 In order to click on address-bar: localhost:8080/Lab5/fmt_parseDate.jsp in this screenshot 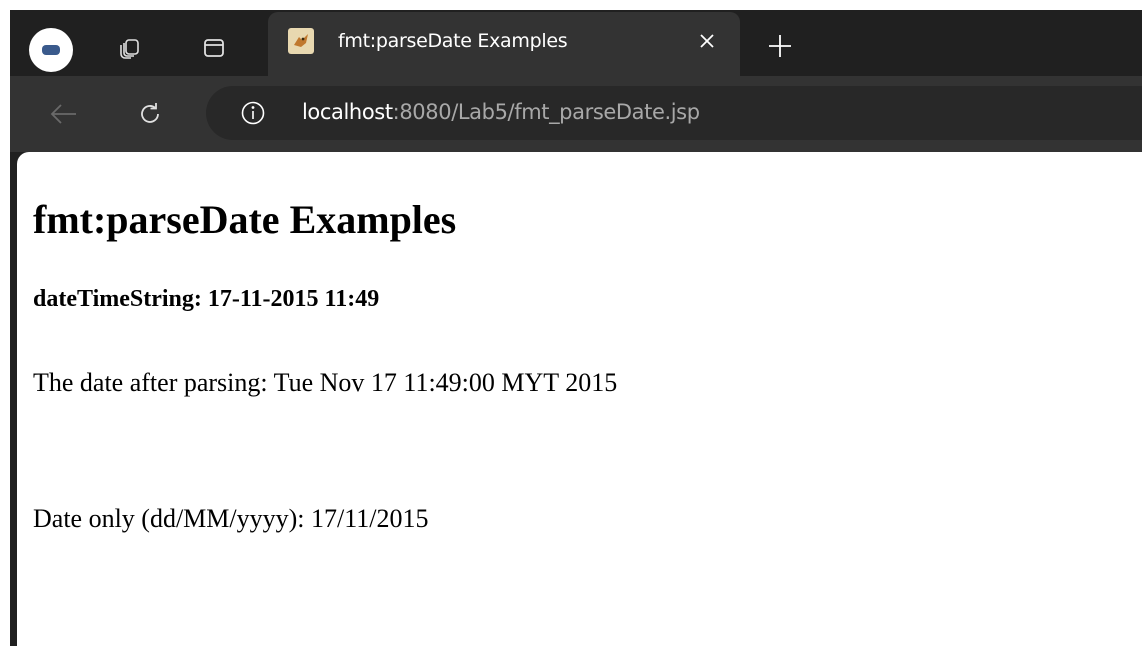, I will do `click(674, 113)`.